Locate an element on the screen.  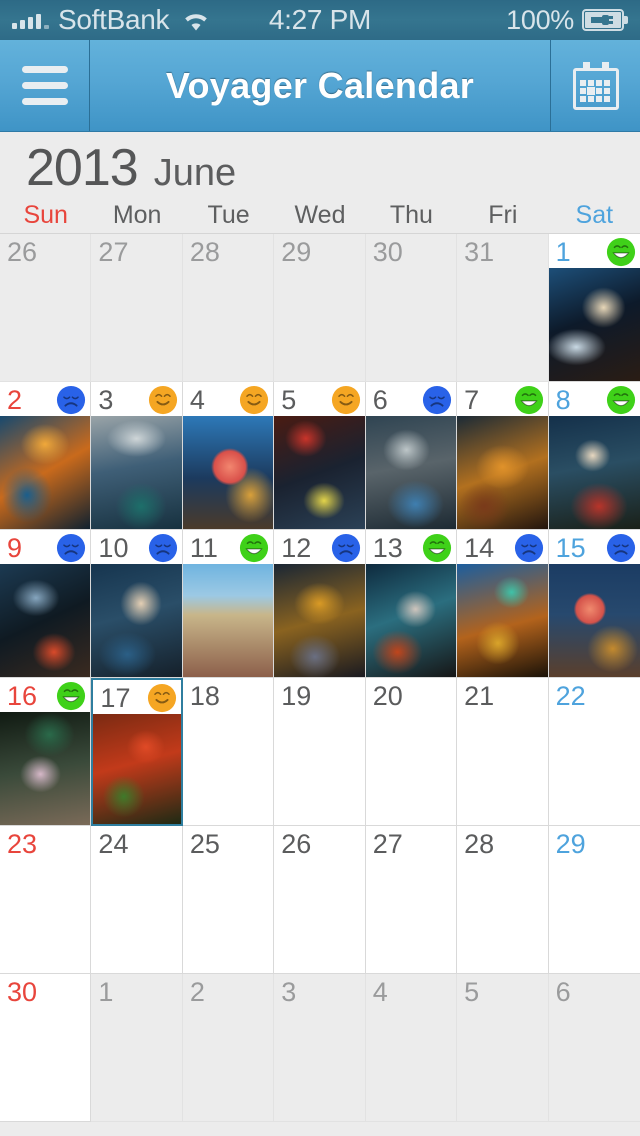
calendar-cell: 20 is located at coordinates (411, 752).